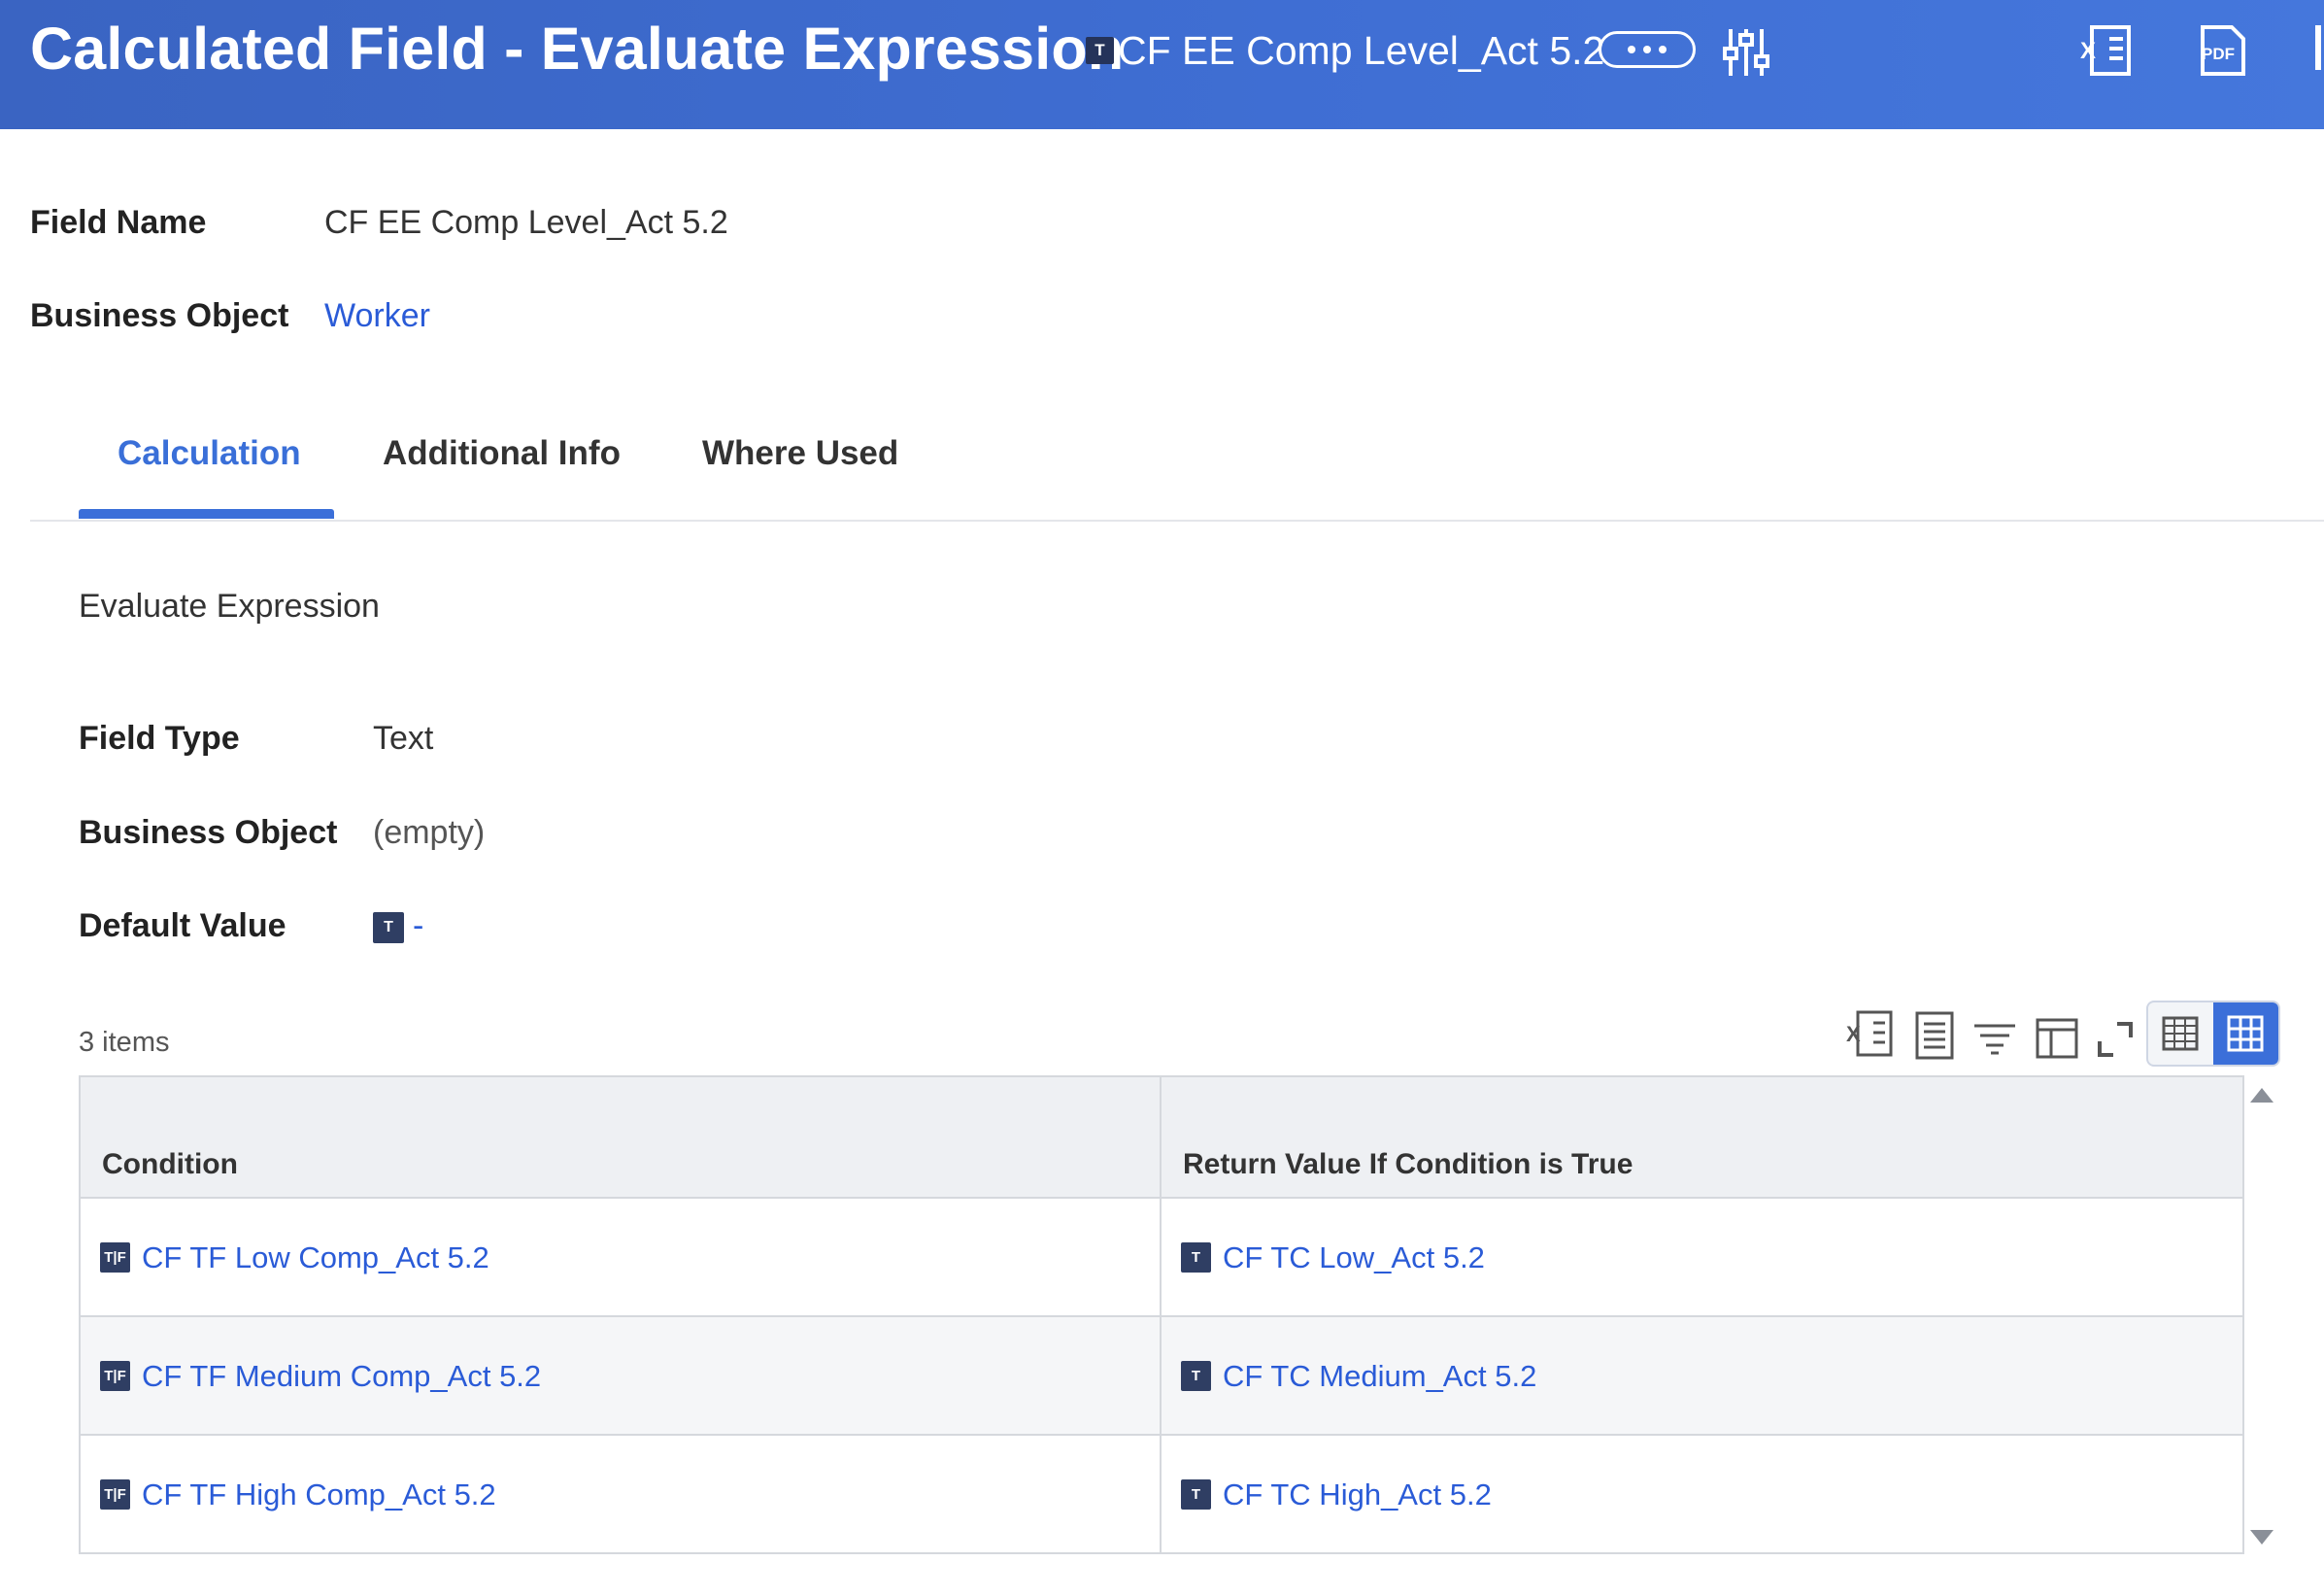  What do you see at coordinates (2318, 48) in the screenshot?
I see `overflow-edge` at bounding box center [2318, 48].